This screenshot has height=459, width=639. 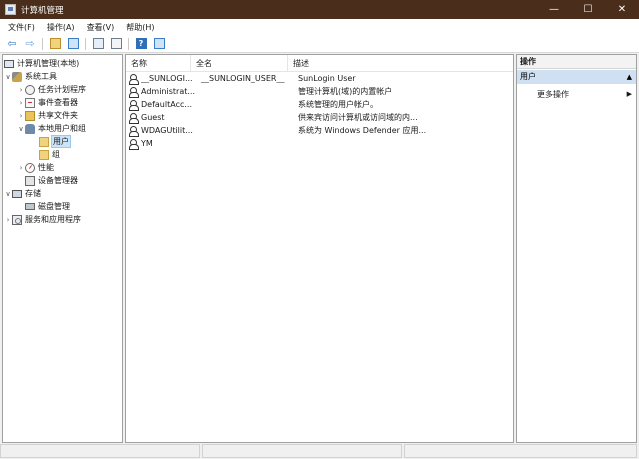 I want to click on tree-item-device-manager: 设备管理器, so click(x=51, y=180).